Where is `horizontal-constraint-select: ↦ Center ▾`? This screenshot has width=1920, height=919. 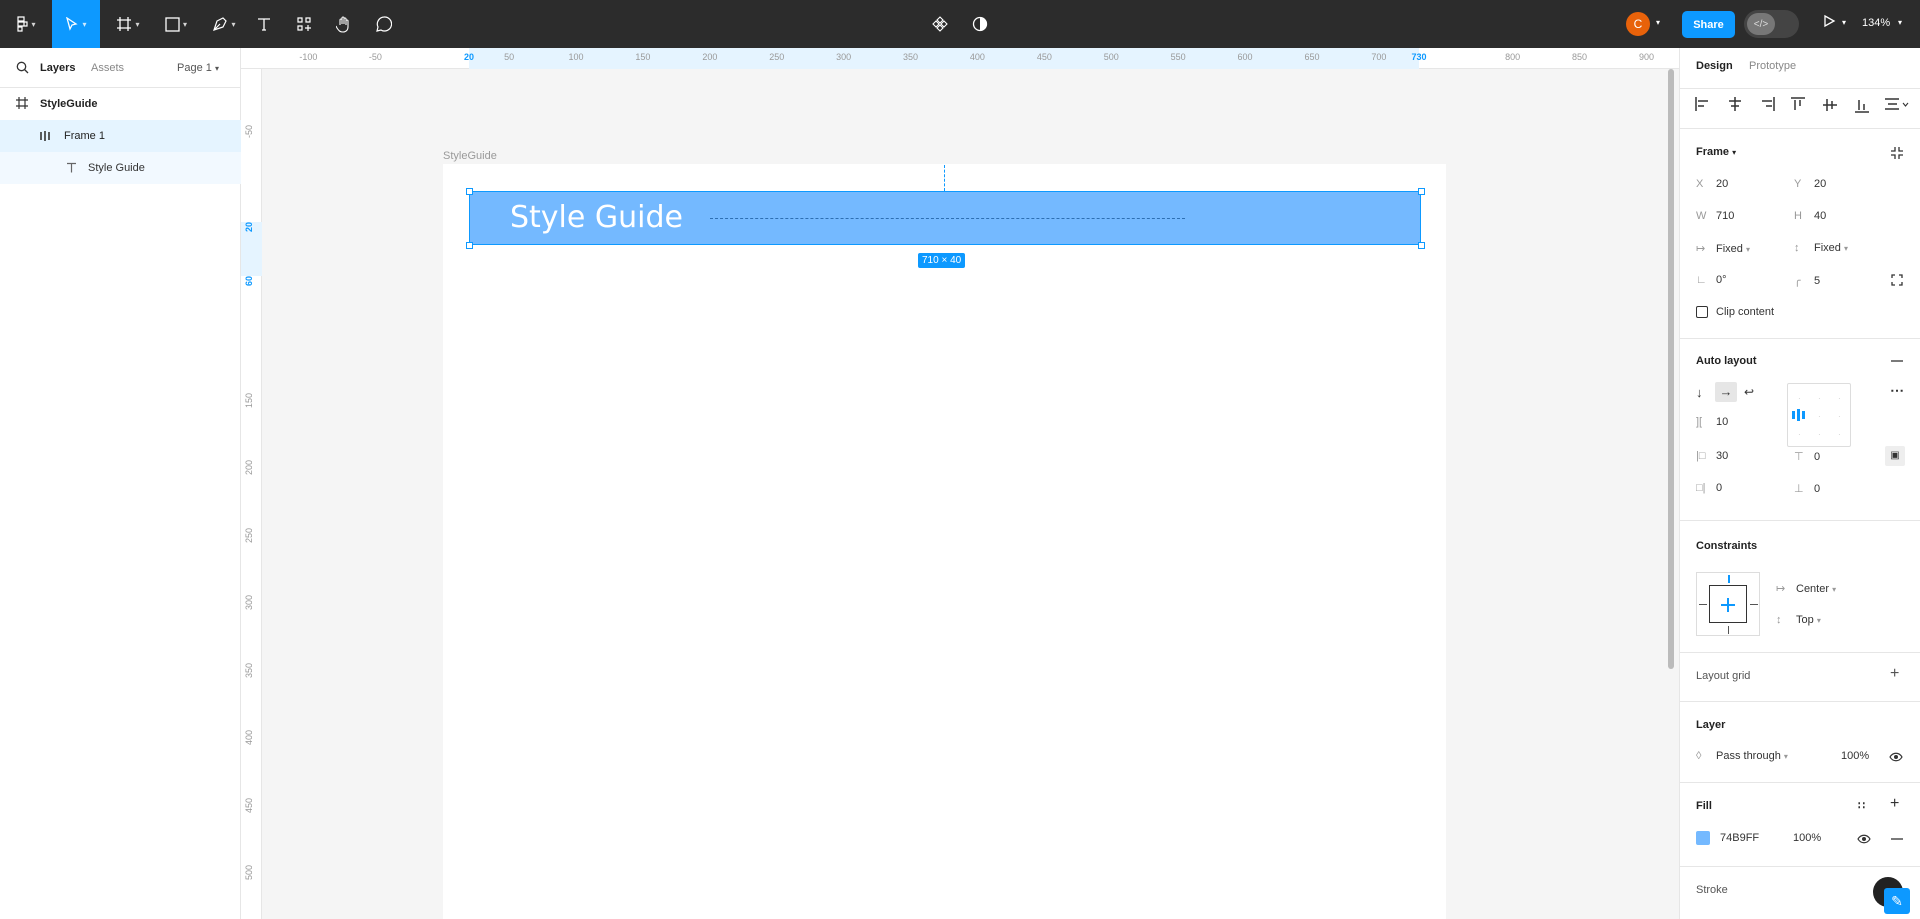
horizontal-constraint-select: ↦ Center ▾ is located at coordinates (1806, 588).